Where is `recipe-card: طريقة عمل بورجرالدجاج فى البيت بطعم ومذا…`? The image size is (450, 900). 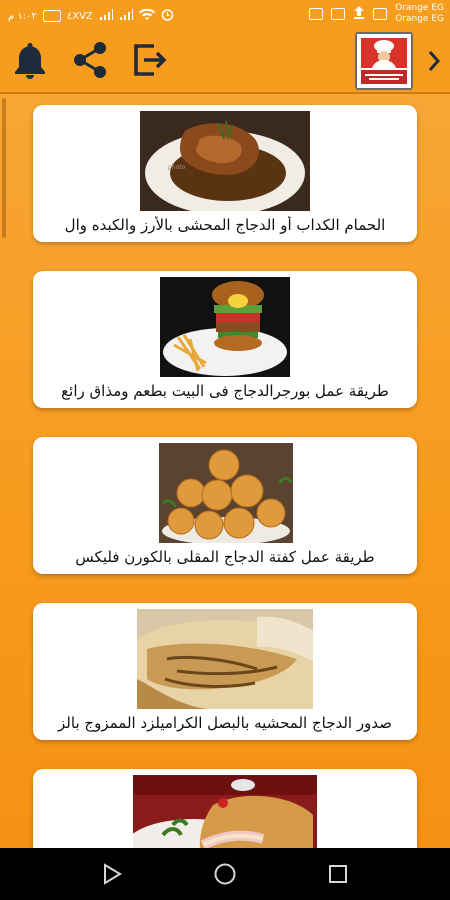 recipe-card: طريقة عمل بورجرالدجاج فى البيت بطعم ومذا… is located at coordinates (225, 339).